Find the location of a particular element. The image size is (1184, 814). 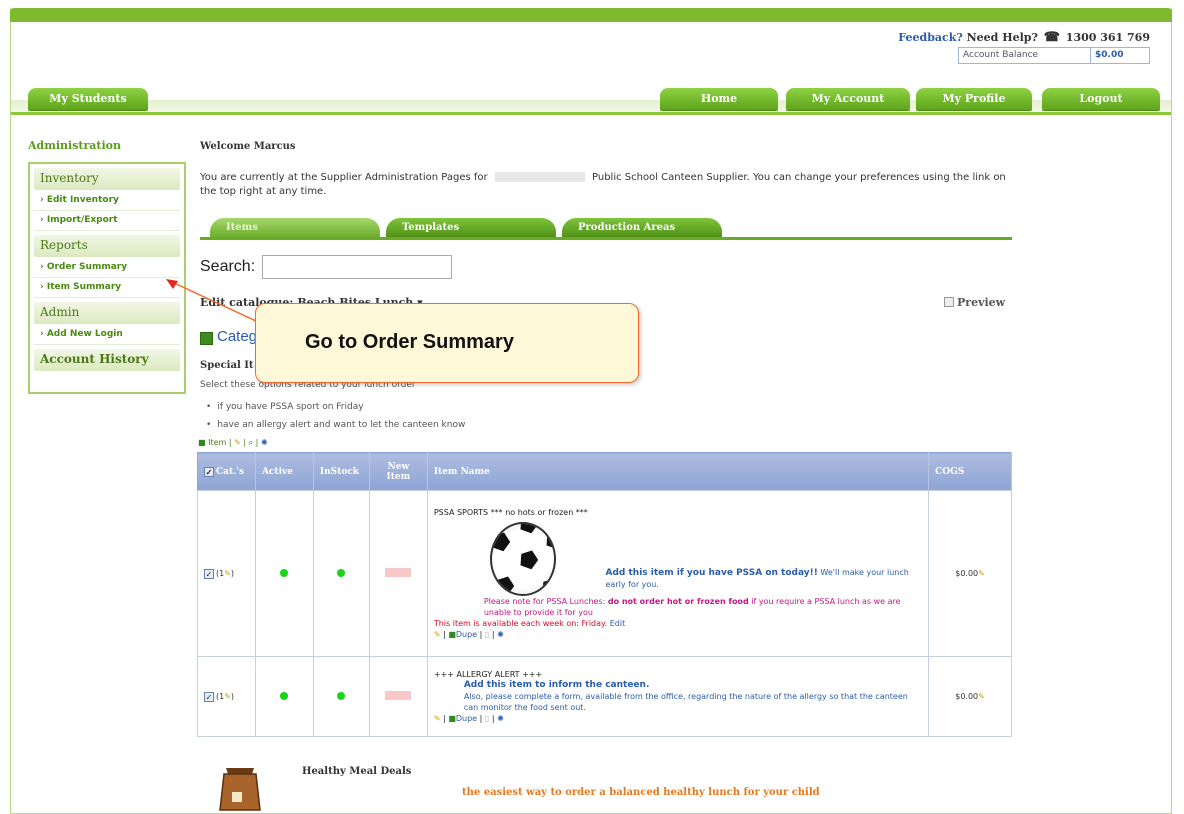

balance-label: Account Balance is located at coordinates (1025, 55).